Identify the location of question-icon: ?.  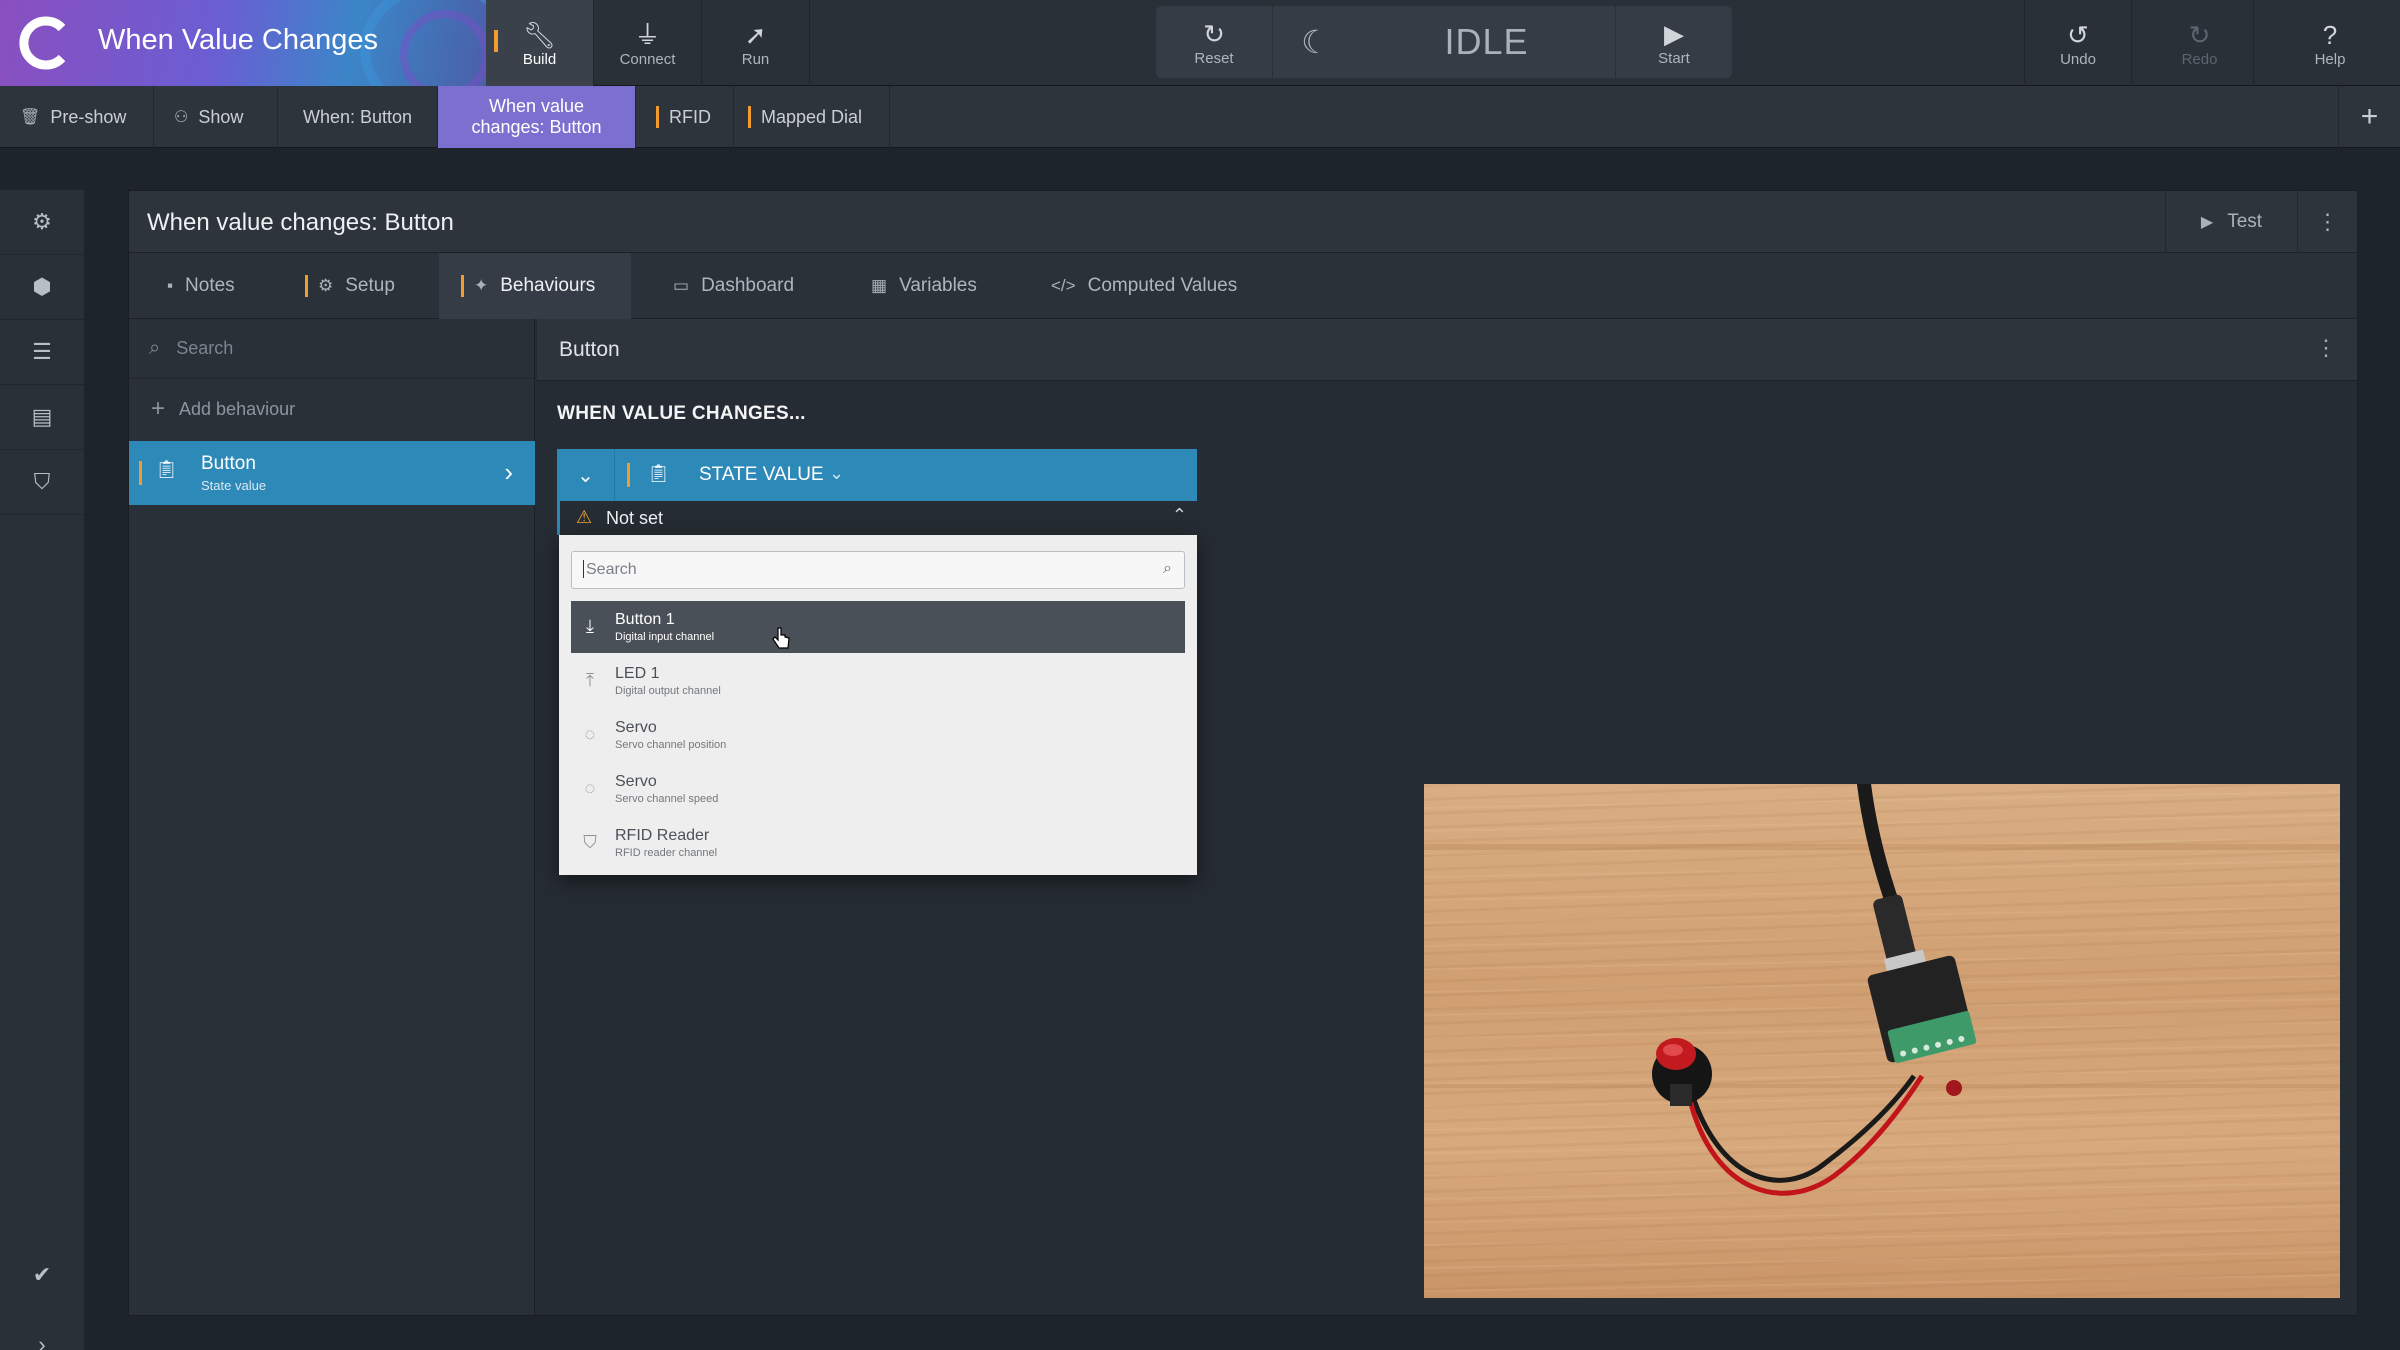
(2330, 34).